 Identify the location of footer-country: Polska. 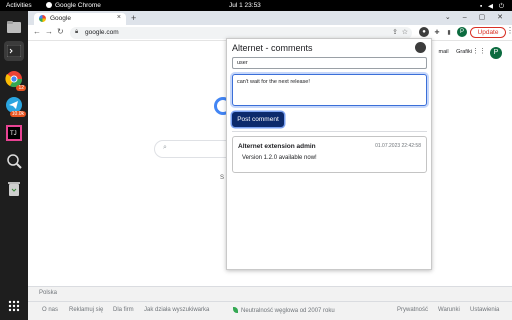
(48, 293).